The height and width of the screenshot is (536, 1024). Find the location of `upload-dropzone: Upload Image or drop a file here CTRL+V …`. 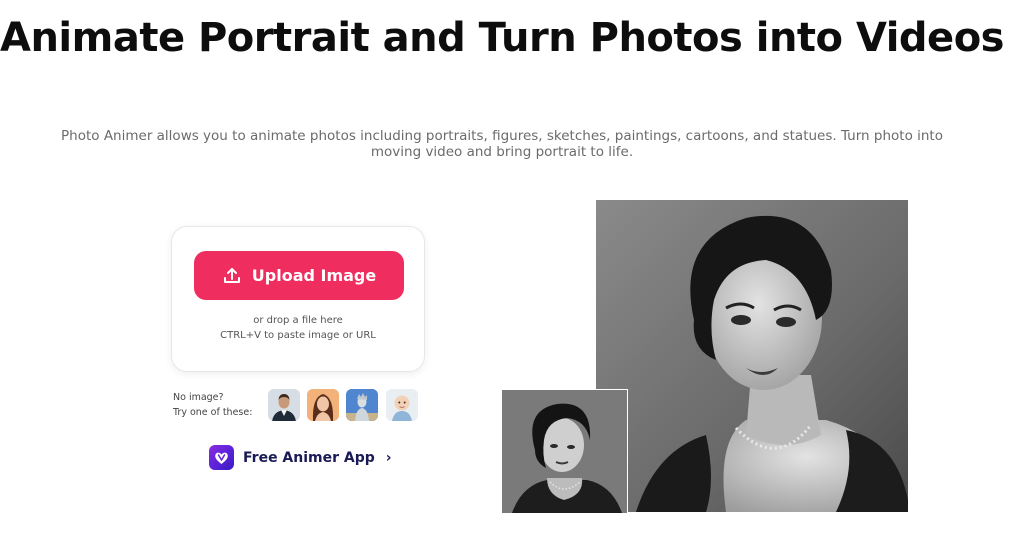

upload-dropzone: Upload Image or drop a file here CTRL+V … is located at coordinates (298, 299).